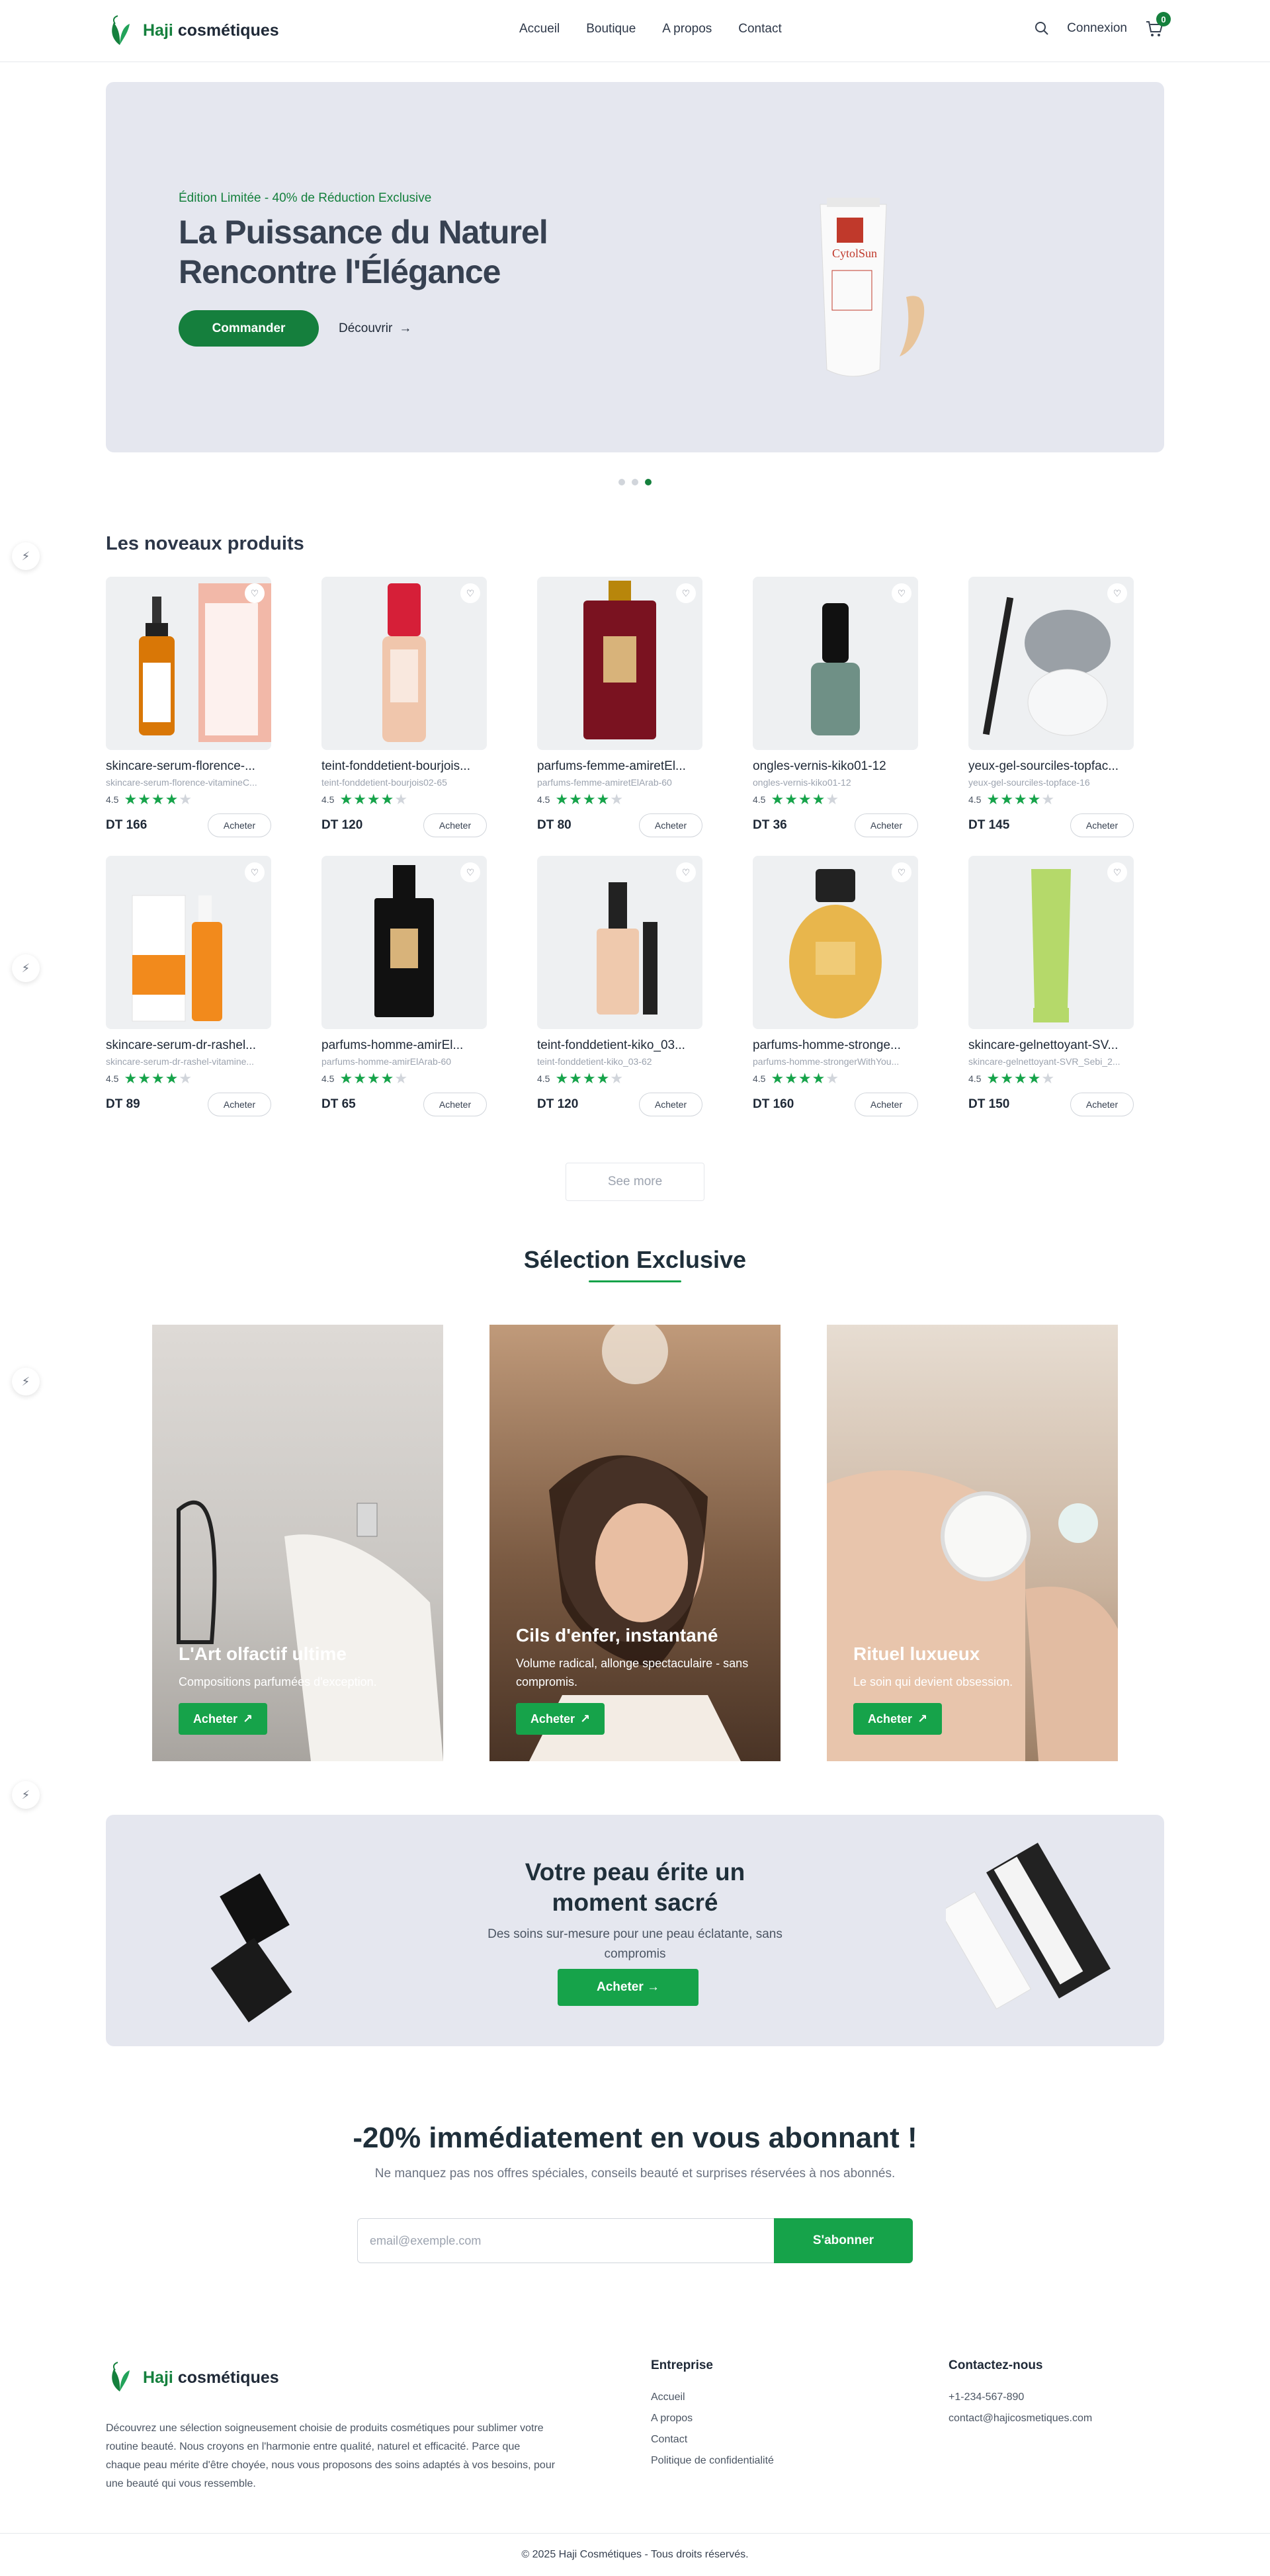  Describe the element at coordinates (872, 287) in the screenshot. I see `hero-product-image: CytolSun` at that location.